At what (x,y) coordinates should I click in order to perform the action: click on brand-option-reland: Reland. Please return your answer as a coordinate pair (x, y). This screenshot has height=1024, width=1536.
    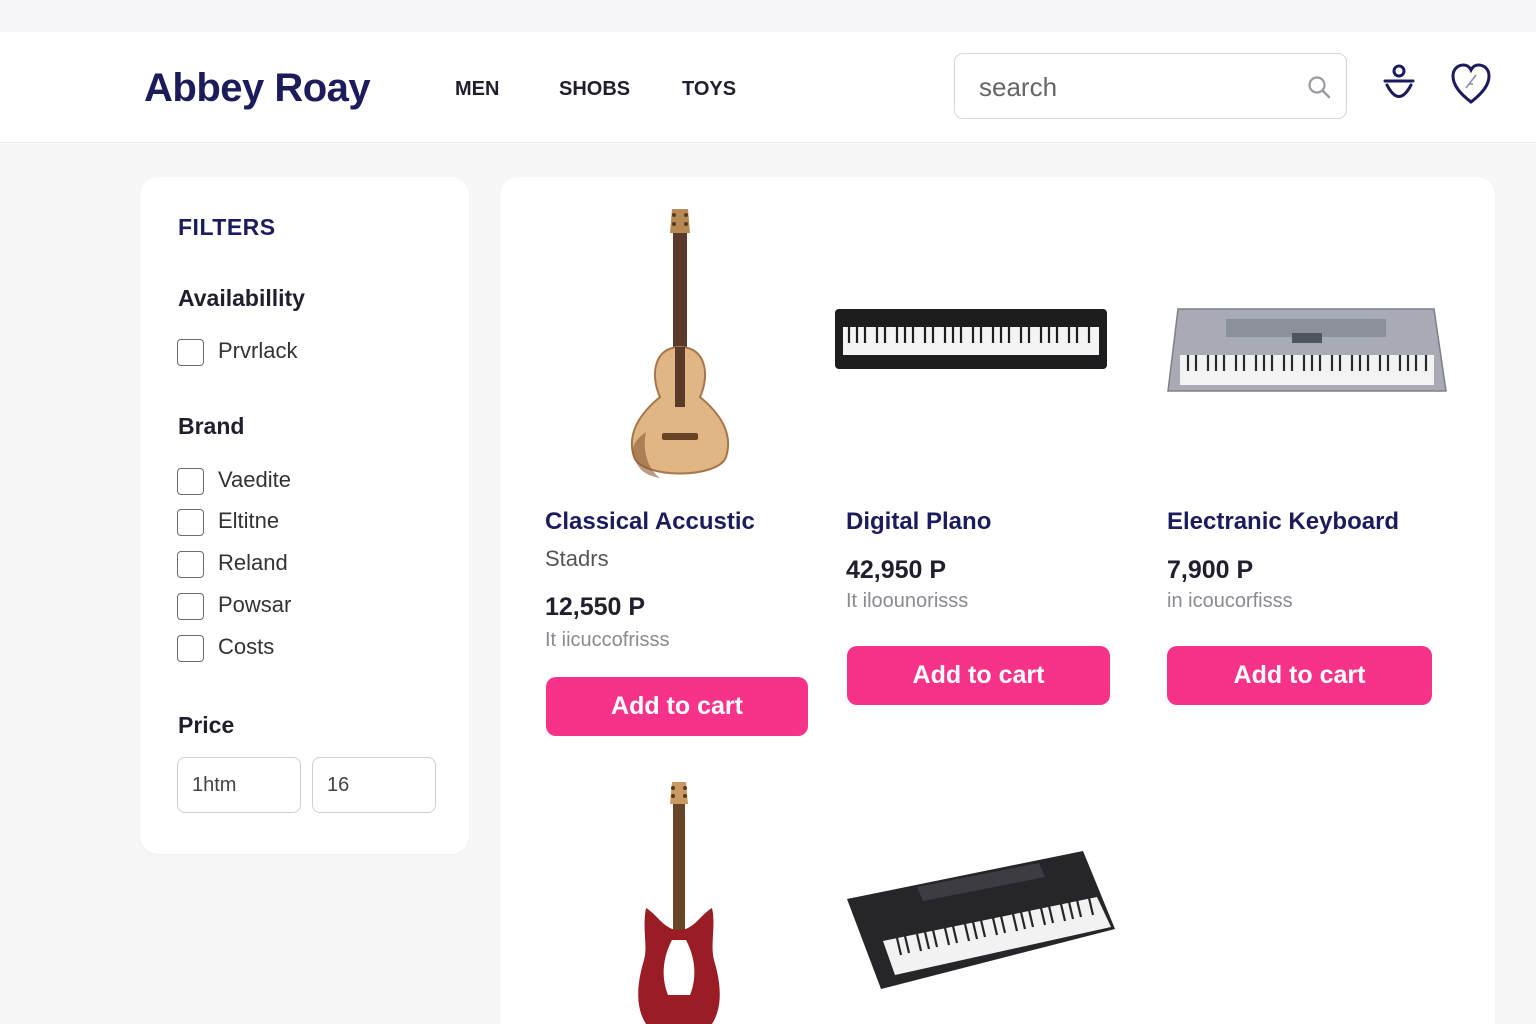
    Looking at the image, I should click on (307, 564).